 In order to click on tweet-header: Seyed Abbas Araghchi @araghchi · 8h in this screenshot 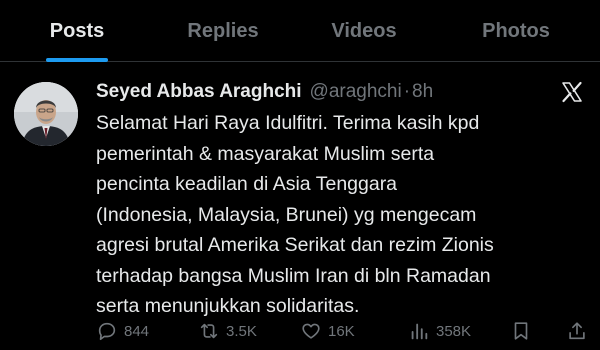, I will do `click(316, 92)`.